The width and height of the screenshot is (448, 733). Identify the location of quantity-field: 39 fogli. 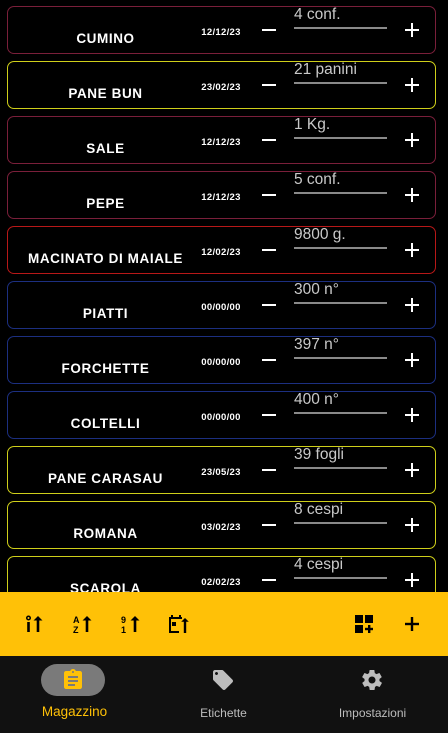
(341, 455).